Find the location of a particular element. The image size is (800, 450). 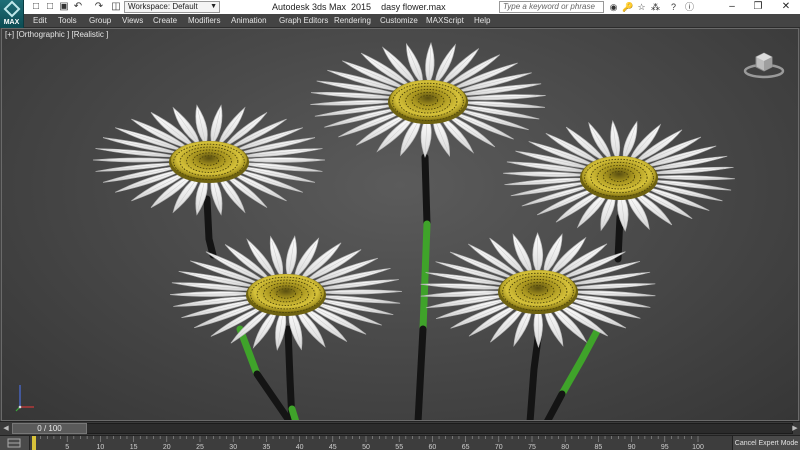

ruler-tick-label: 45 is located at coordinates (333, 447).